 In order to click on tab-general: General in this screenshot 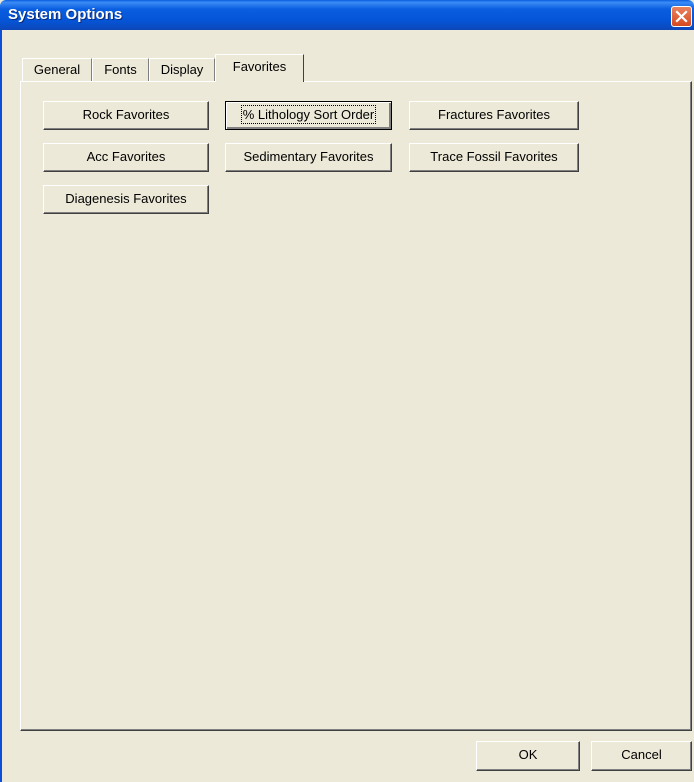, I will do `click(57, 69)`.